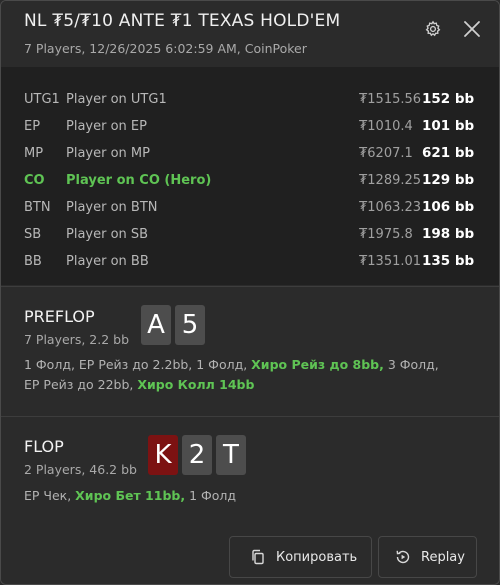 Image resolution: width=500 pixels, height=585 pixels. What do you see at coordinates (317, 364) in the screenshot?
I see `hero-action-text: Хиро Рейз до 8bb,` at bounding box center [317, 364].